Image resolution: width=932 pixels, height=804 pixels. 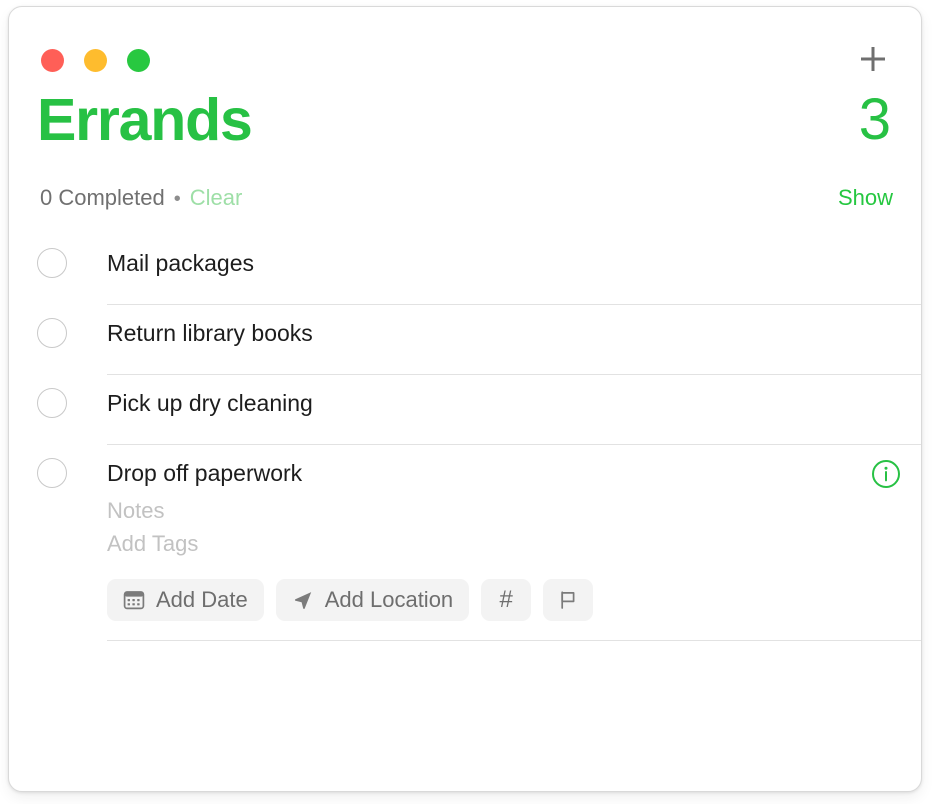 I want to click on add-tag-button: #, so click(x=506, y=599).